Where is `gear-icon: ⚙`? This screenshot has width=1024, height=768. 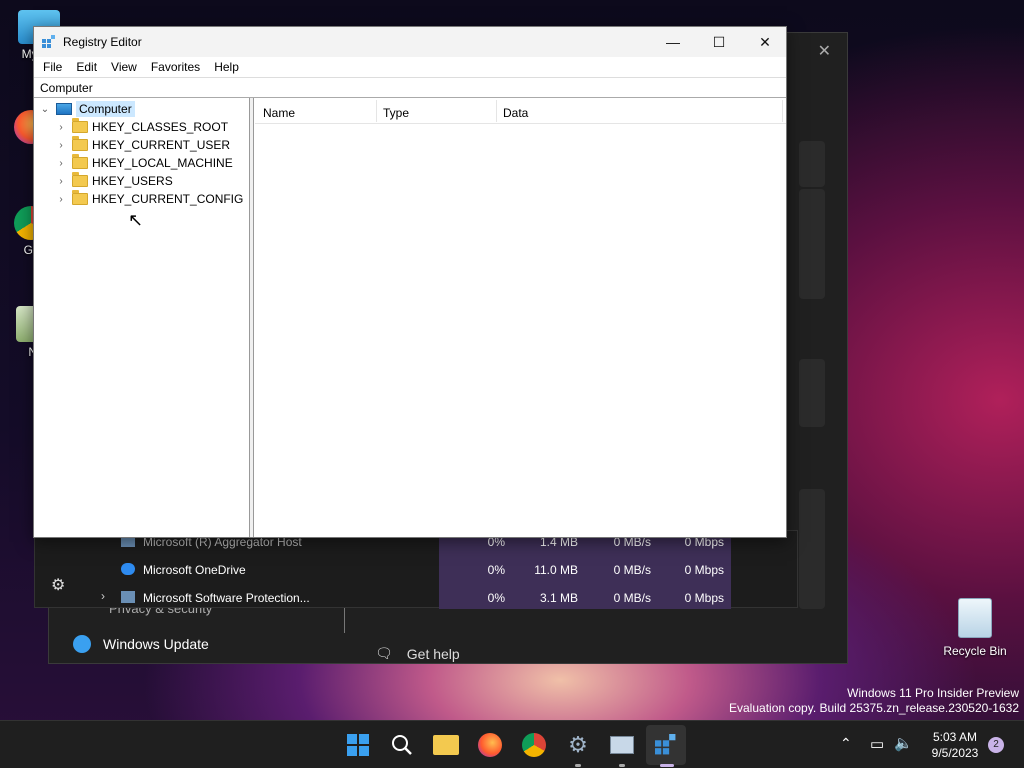
gear-icon: ⚙ is located at coordinates (578, 744).